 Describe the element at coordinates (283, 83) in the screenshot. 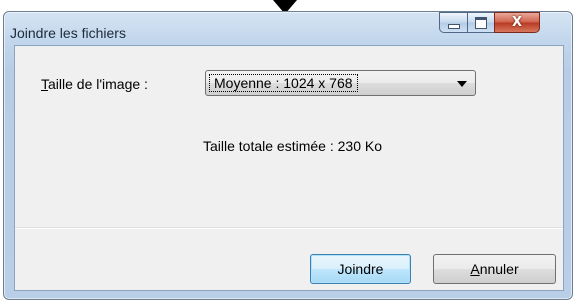

I see `image-size-select-value: Moyenne : 1024 x 768` at that location.